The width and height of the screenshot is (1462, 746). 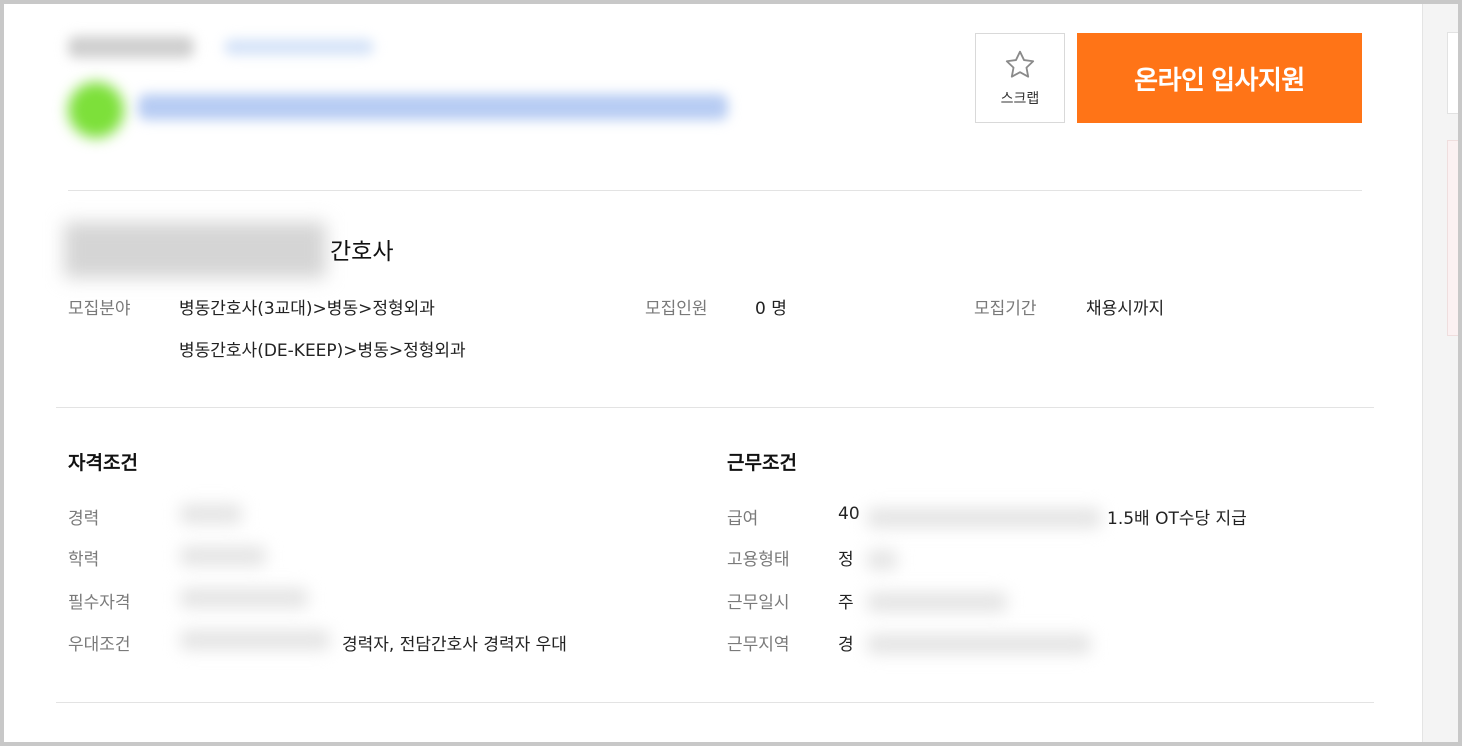 I want to click on headcount-value: 0 명, so click(x=771, y=309).